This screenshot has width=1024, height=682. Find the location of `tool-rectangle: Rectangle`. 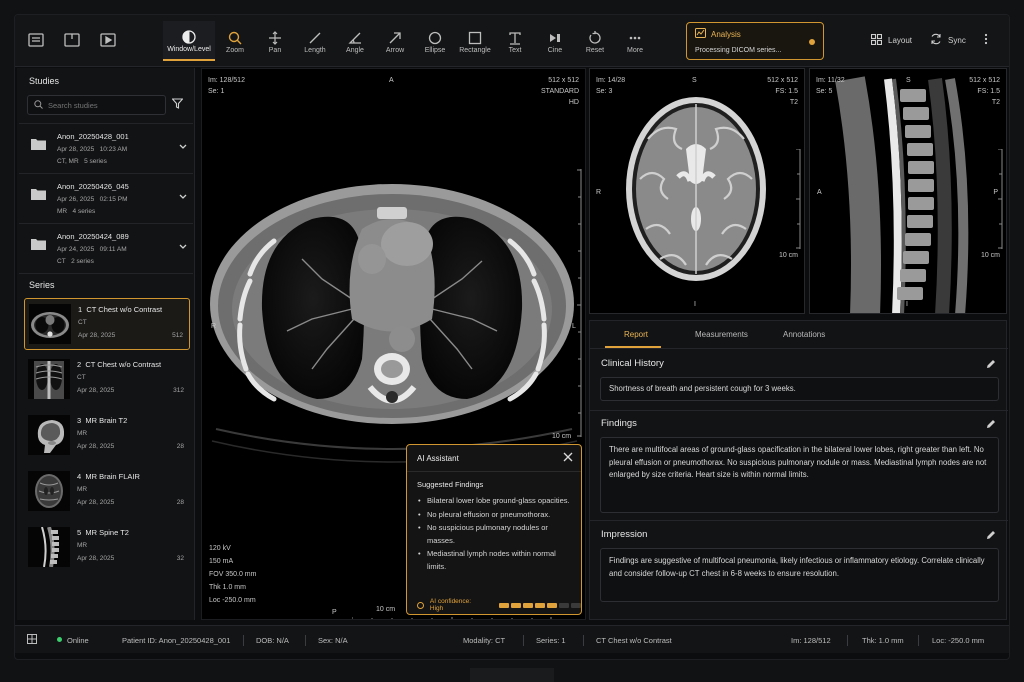

tool-rectangle: Rectangle is located at coordinates (475, 41).